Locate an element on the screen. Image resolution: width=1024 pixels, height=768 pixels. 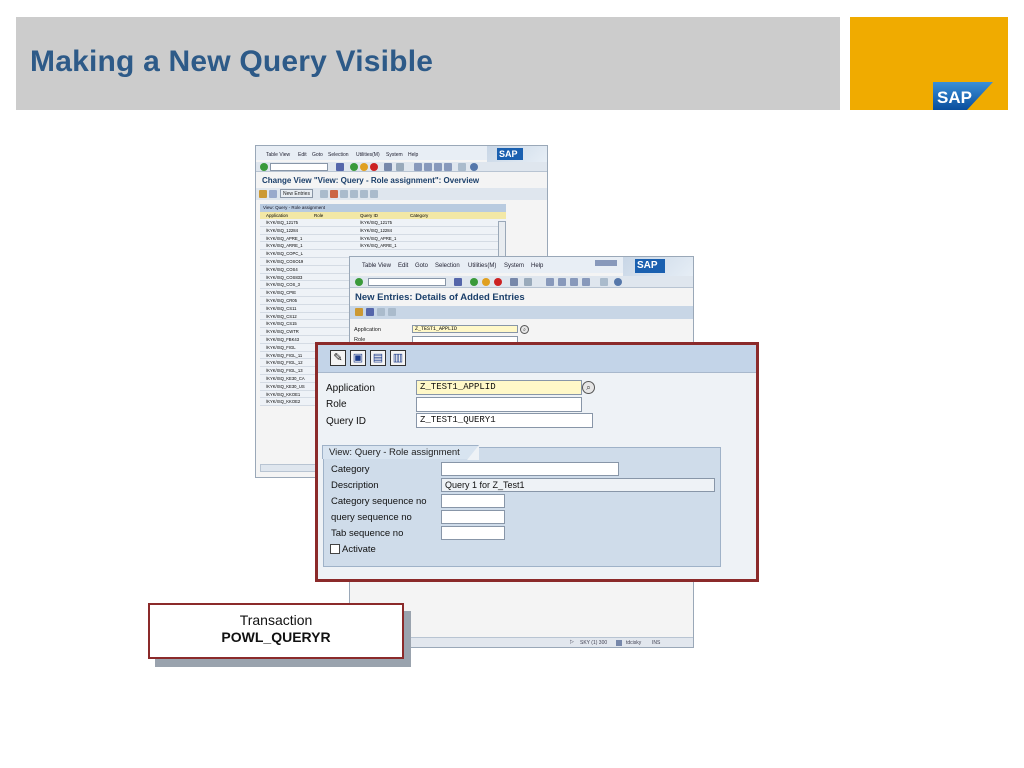
callout-line-1: Transaction is located at coordinates (276, 620).